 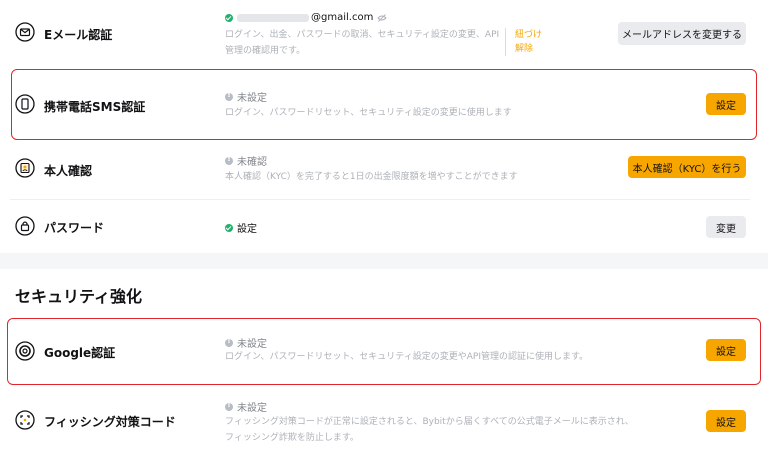 I want to click on kyc-description: 本人確認（KYC）を完了すると1日の出金限度額を増やすことができます, so click(x=371, y=177).